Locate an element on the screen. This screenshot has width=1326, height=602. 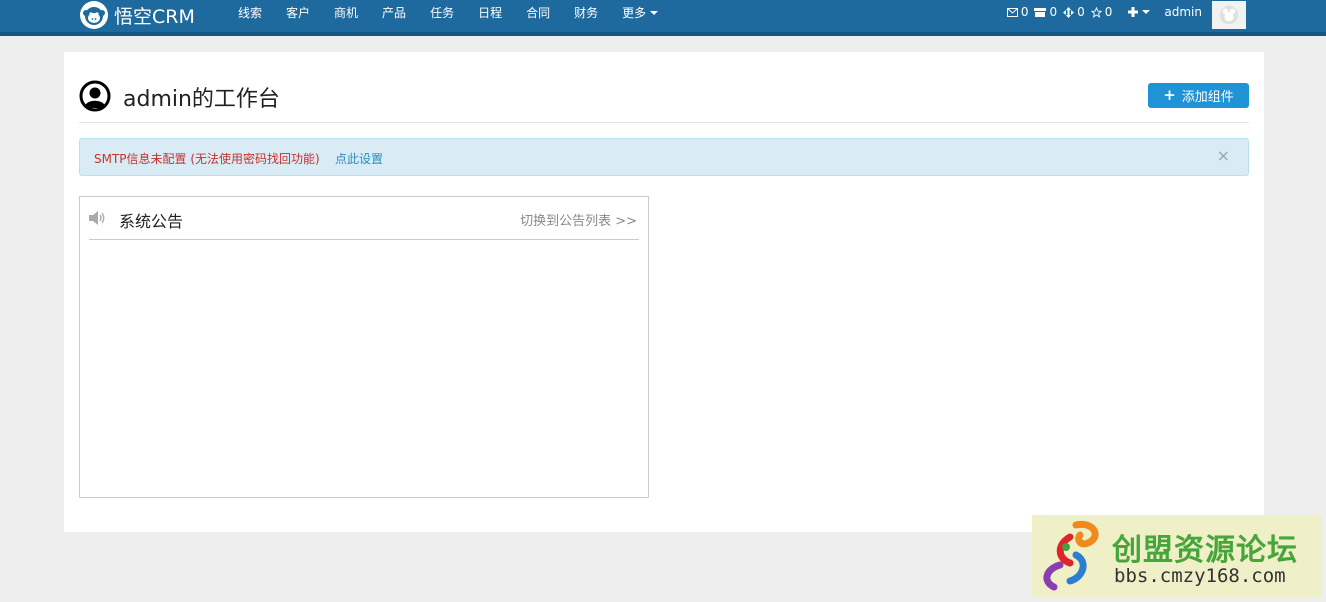
page-title: admin的工作台 is located at coordinates (201, 99).